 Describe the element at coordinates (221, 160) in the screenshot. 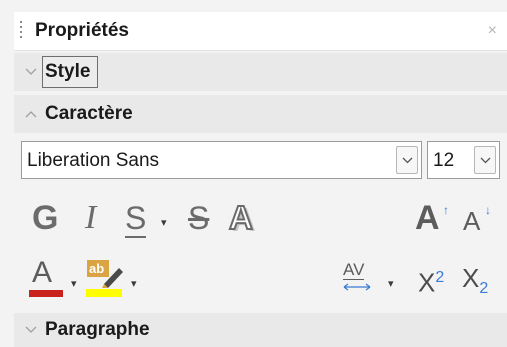

I see `font-name-combobox: Liberation Sans` at that location.